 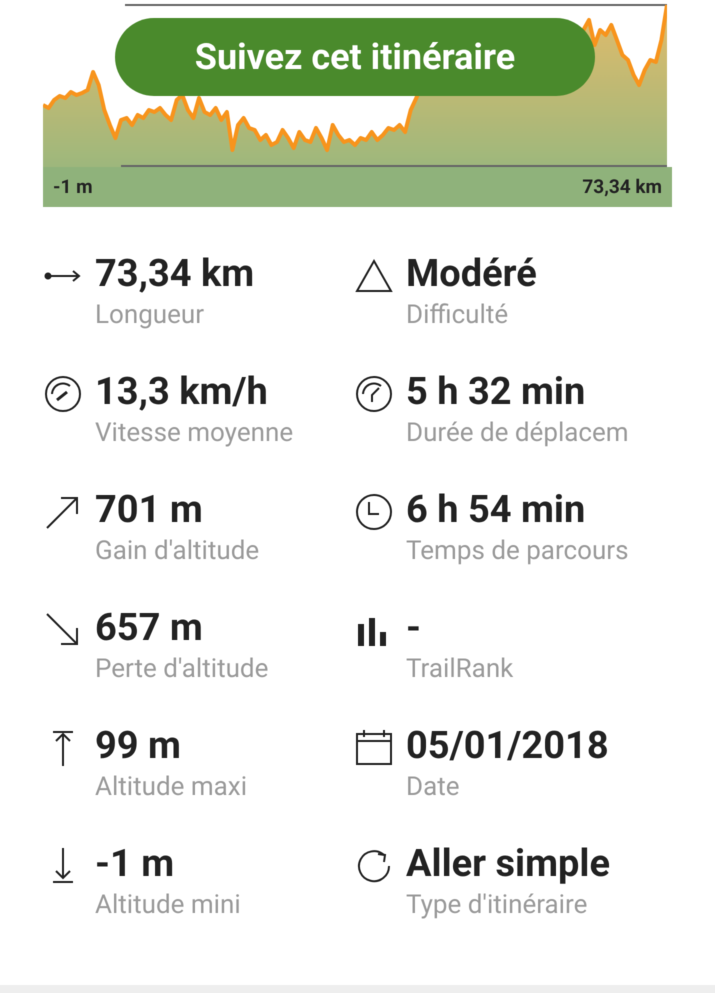 What do you see at coordinates (355, 57) in the screenshot?
I see `follow-route-button: Suivez cet itinéraire` at bounding box center [355, 57].